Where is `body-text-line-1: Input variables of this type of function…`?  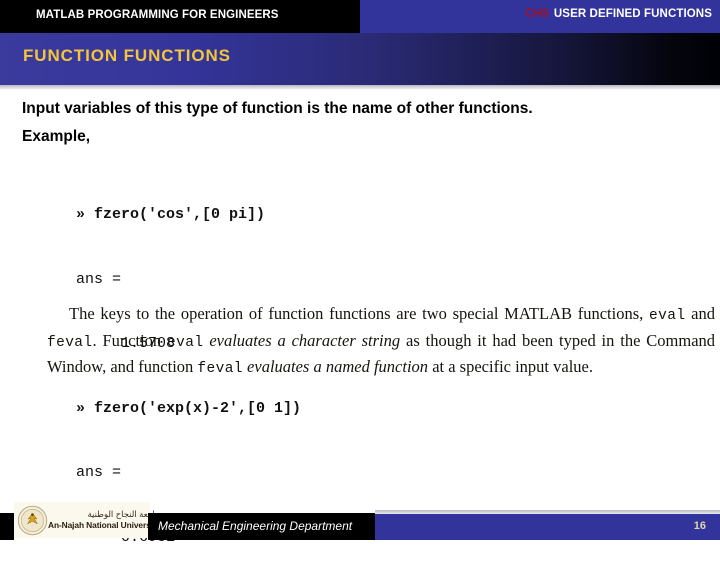 body-text-line-1: Input variables of this type of function… is located at coordinates (277, 108).